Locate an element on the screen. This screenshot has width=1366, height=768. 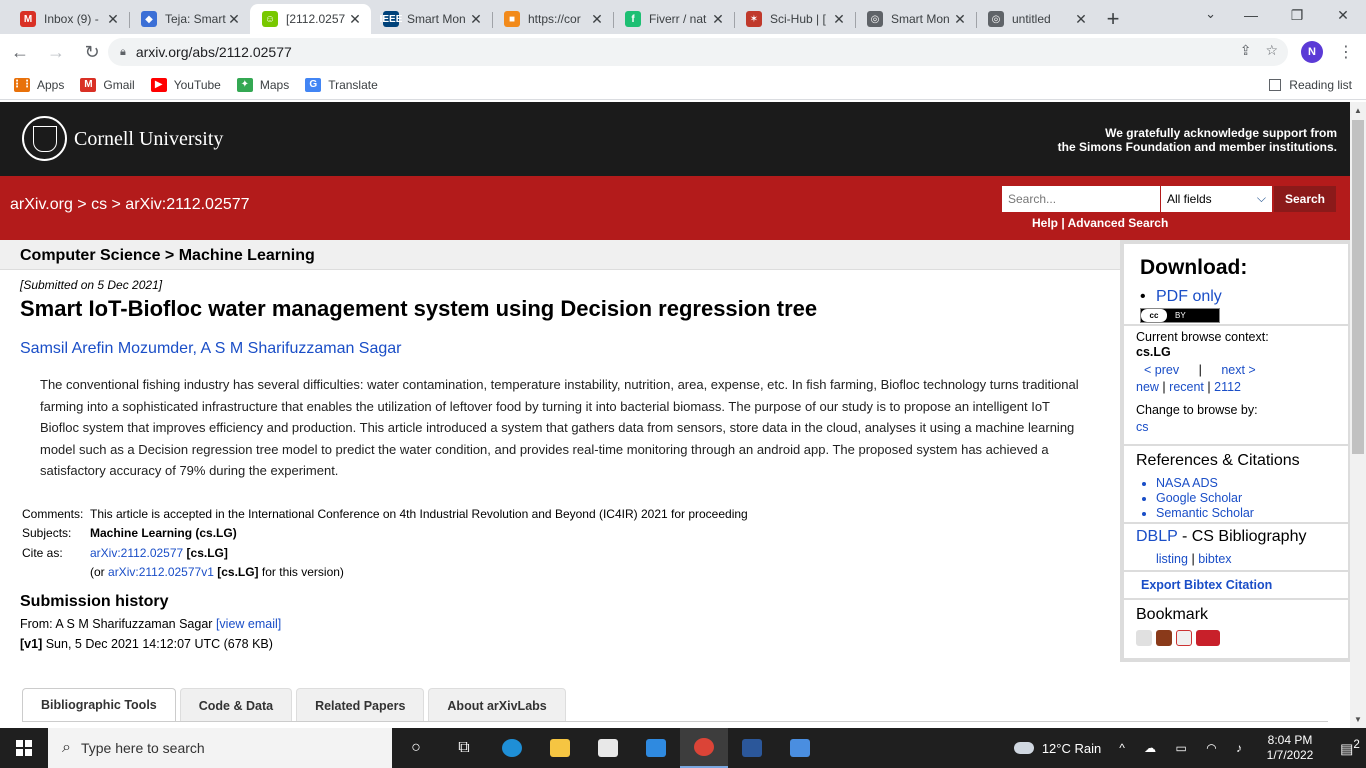
search-field-select: All fields ⌵ is located at coordinates (1216, 199).